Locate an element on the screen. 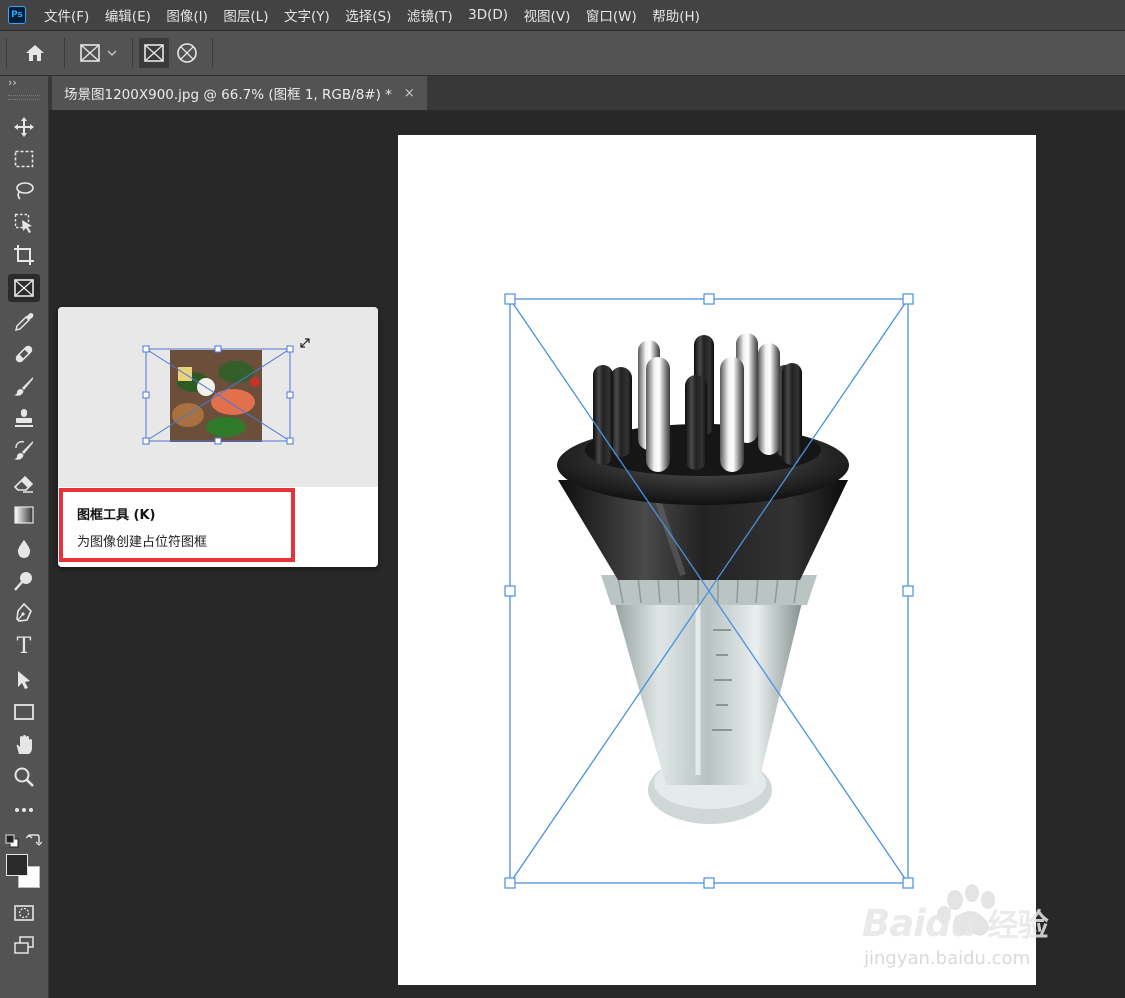 This screenshot has height=998, width=1125. gradient-tool is located at coordinates (24, 515).